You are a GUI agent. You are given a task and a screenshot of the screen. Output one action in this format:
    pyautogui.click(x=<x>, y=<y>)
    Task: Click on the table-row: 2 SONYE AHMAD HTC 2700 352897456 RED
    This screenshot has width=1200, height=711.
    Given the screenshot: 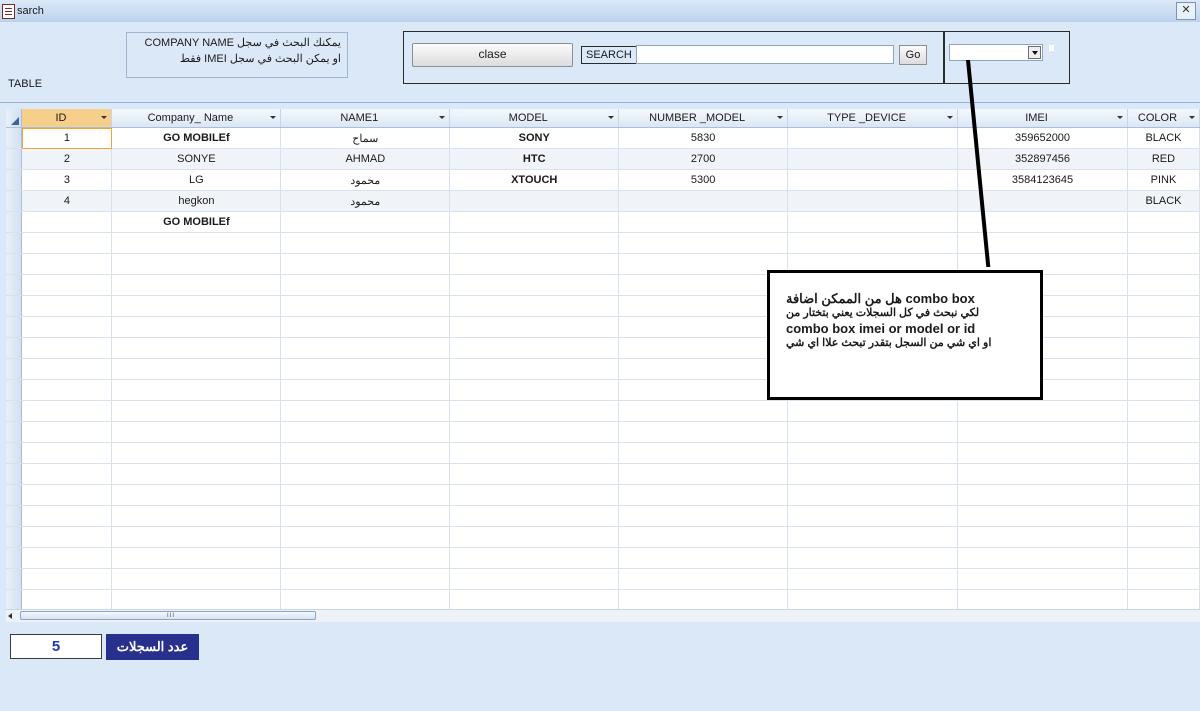 What is the action you would take?
    pyautogui.click(x=603, y=159)
    